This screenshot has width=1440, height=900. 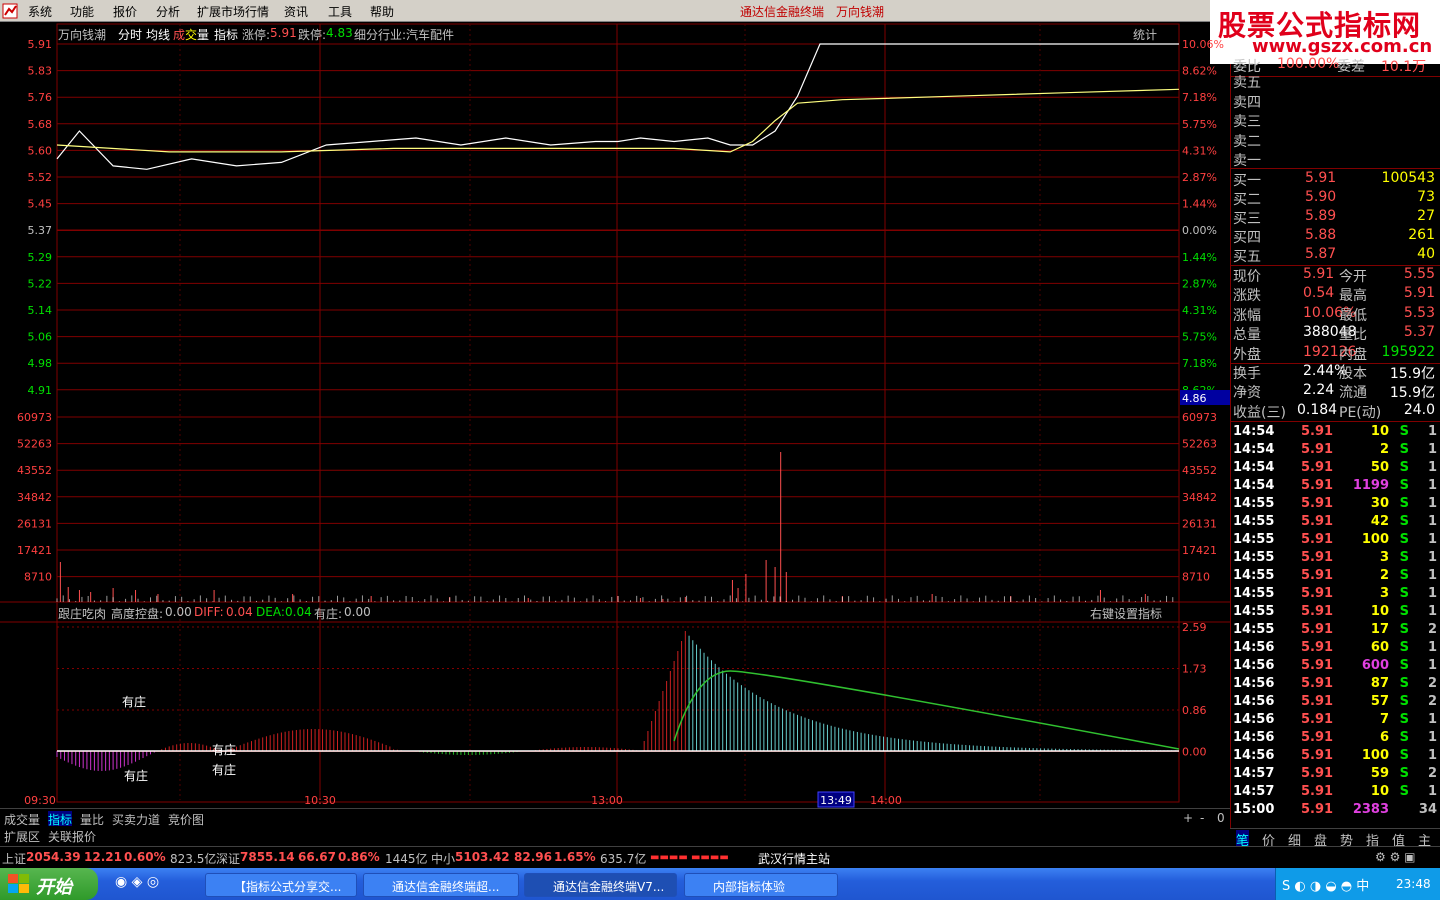 I want to click on menu-help: 帮助, so click(x=382, y=11).